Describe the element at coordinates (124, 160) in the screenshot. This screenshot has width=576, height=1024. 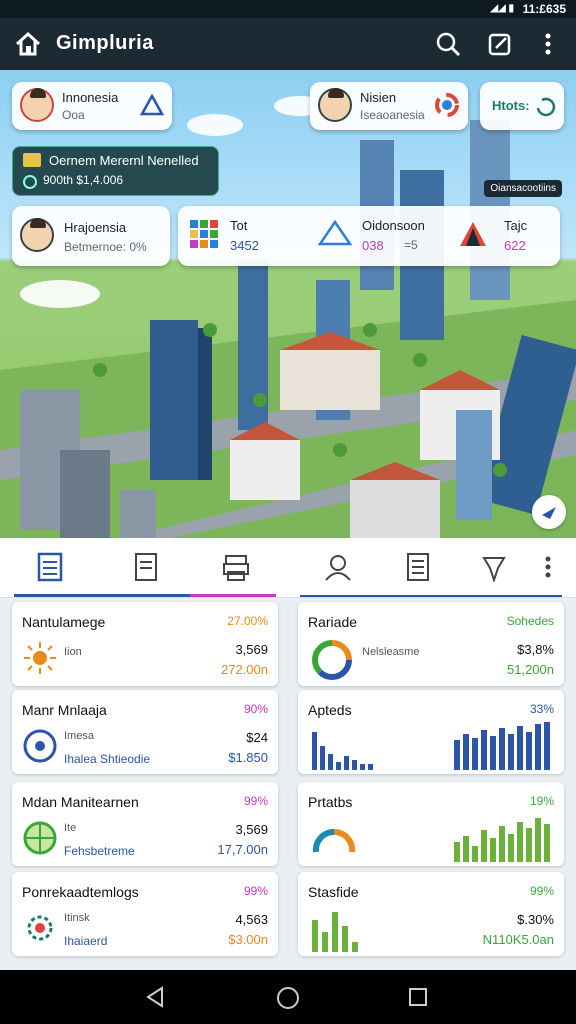
I see `banner-title: Oernem Merernl Nenelled` at that location.